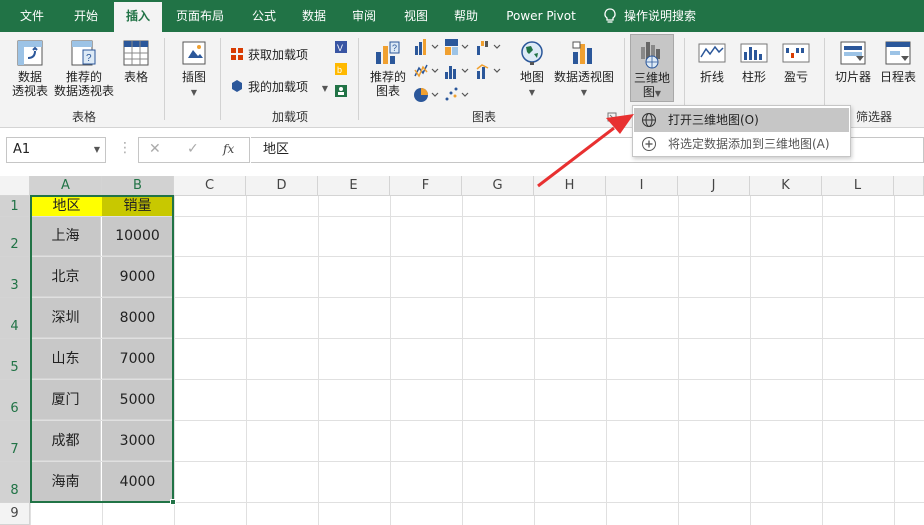 The image size is (924, 525). Describe the element at coordinates (541, 16) in the screenshot. I see `tab-power-pivot: Power Pivot` at that location.